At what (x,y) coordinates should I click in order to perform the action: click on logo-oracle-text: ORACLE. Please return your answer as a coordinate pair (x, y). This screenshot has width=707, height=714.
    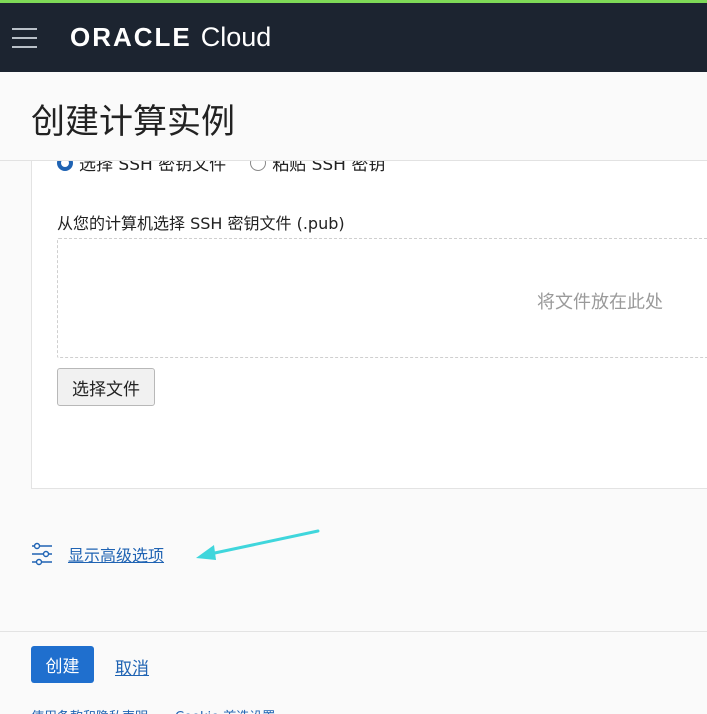
    Looking at the image, I should click on (131, 36).